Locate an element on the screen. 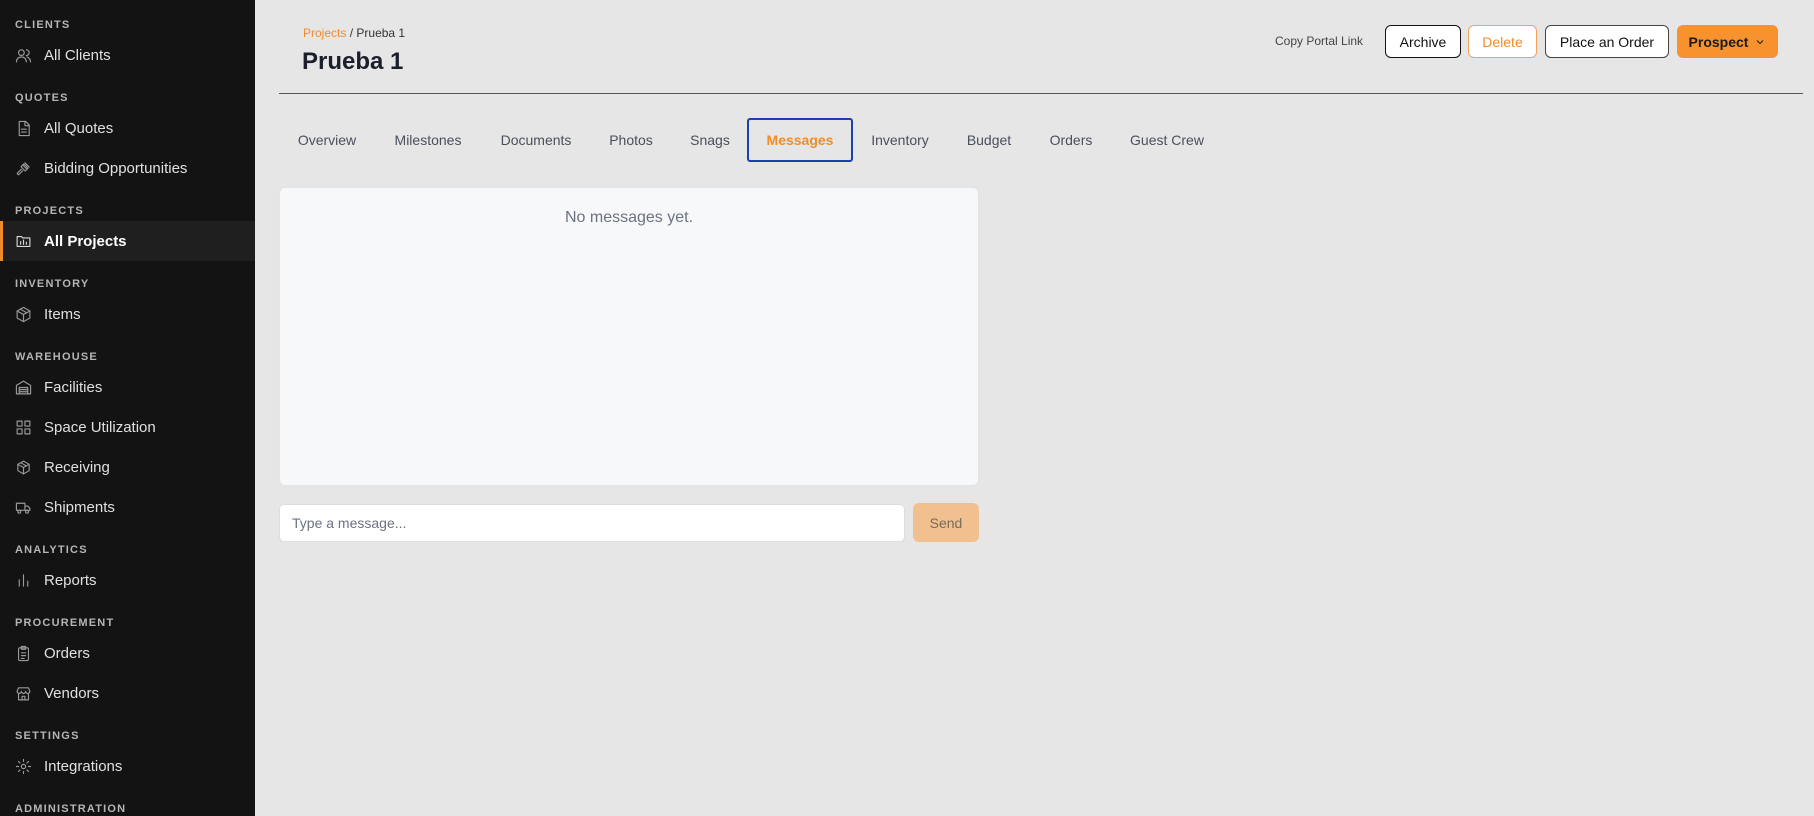 This screenshot has height=816, width=1814. truck-icon is located at coordinates (23, 507).